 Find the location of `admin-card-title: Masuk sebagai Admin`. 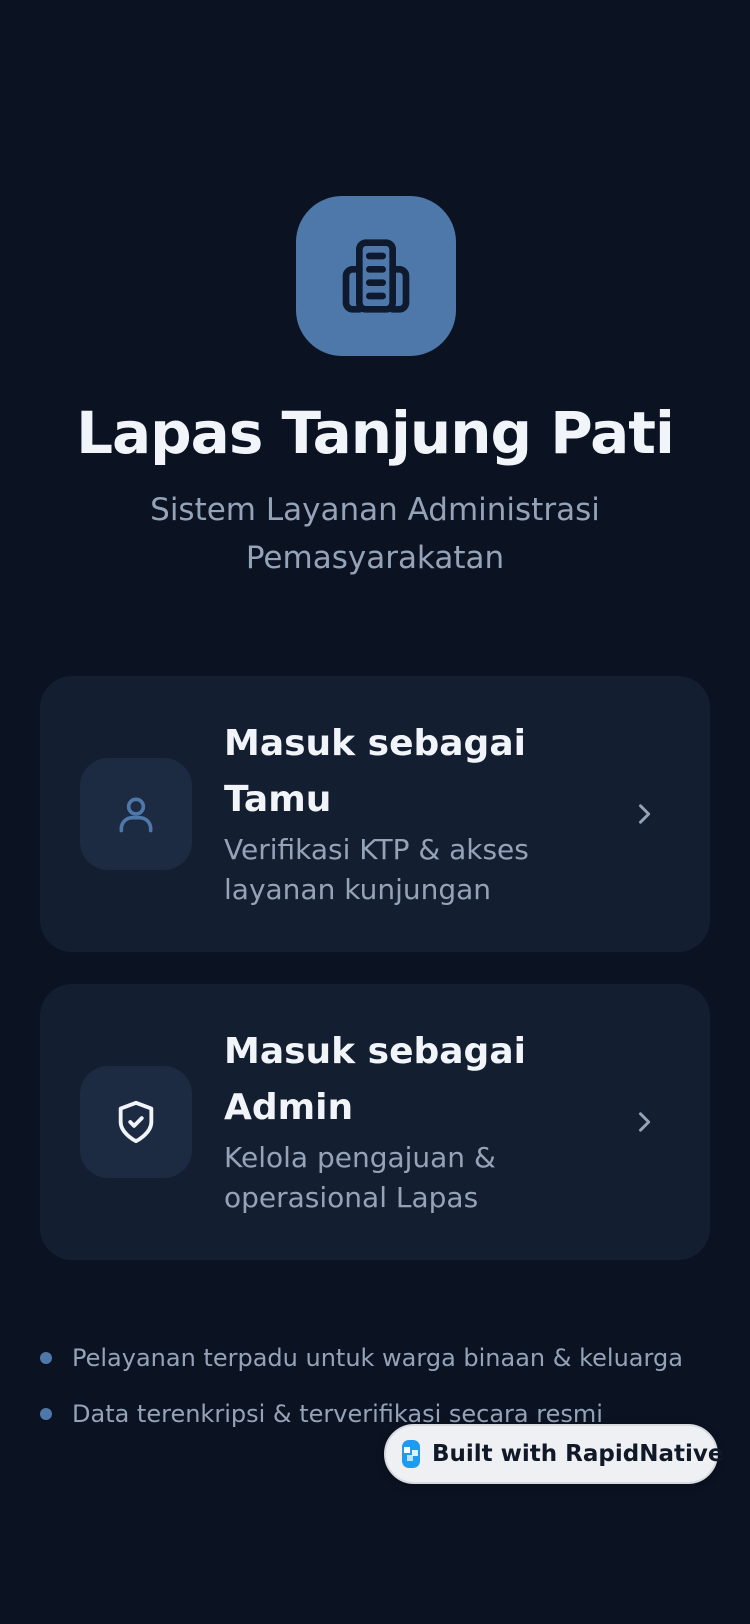

admin-card-title: Masuk sebagai Admin is located at coordinates (375, 1079).